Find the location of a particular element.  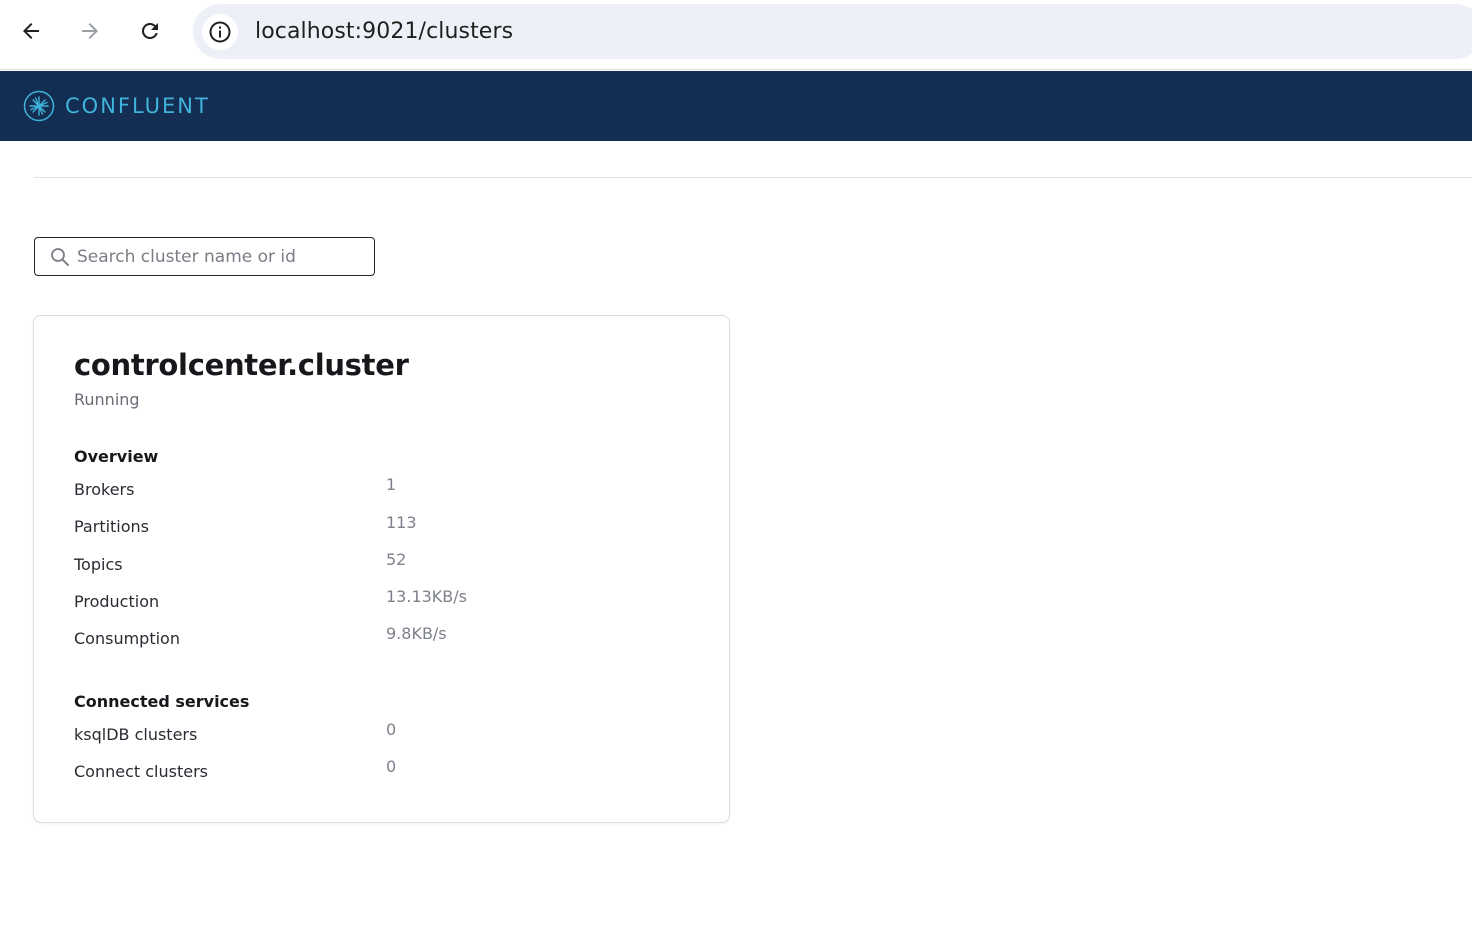

cluster-name: controlcenter.cluster is located at coordinates (241, 365).